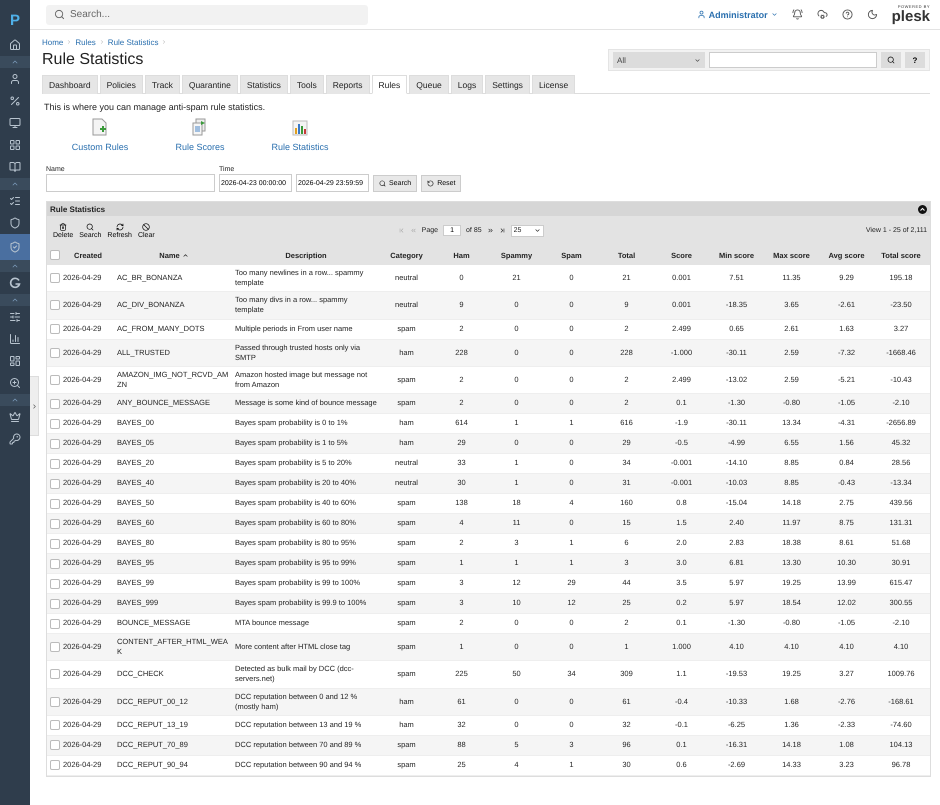 The width and height of the screenshot is (940, 805). I want to click on document-plus-icon, so click(100, 127).